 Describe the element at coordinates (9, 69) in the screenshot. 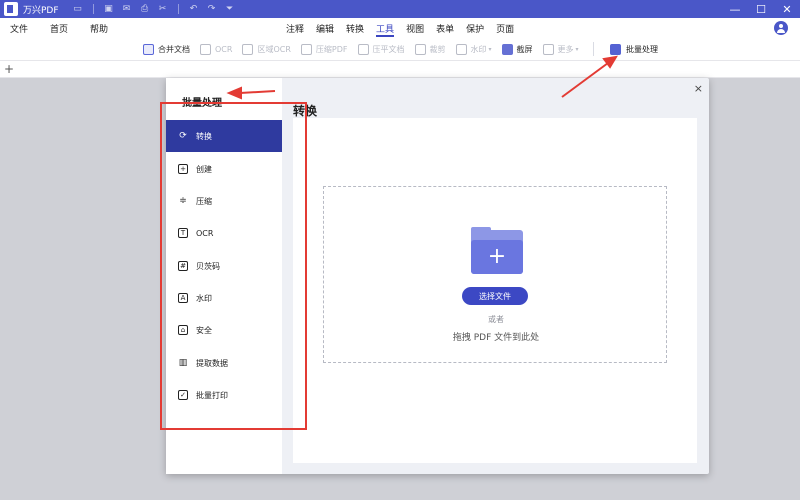

I see `add-tab-icon: +` at that location.